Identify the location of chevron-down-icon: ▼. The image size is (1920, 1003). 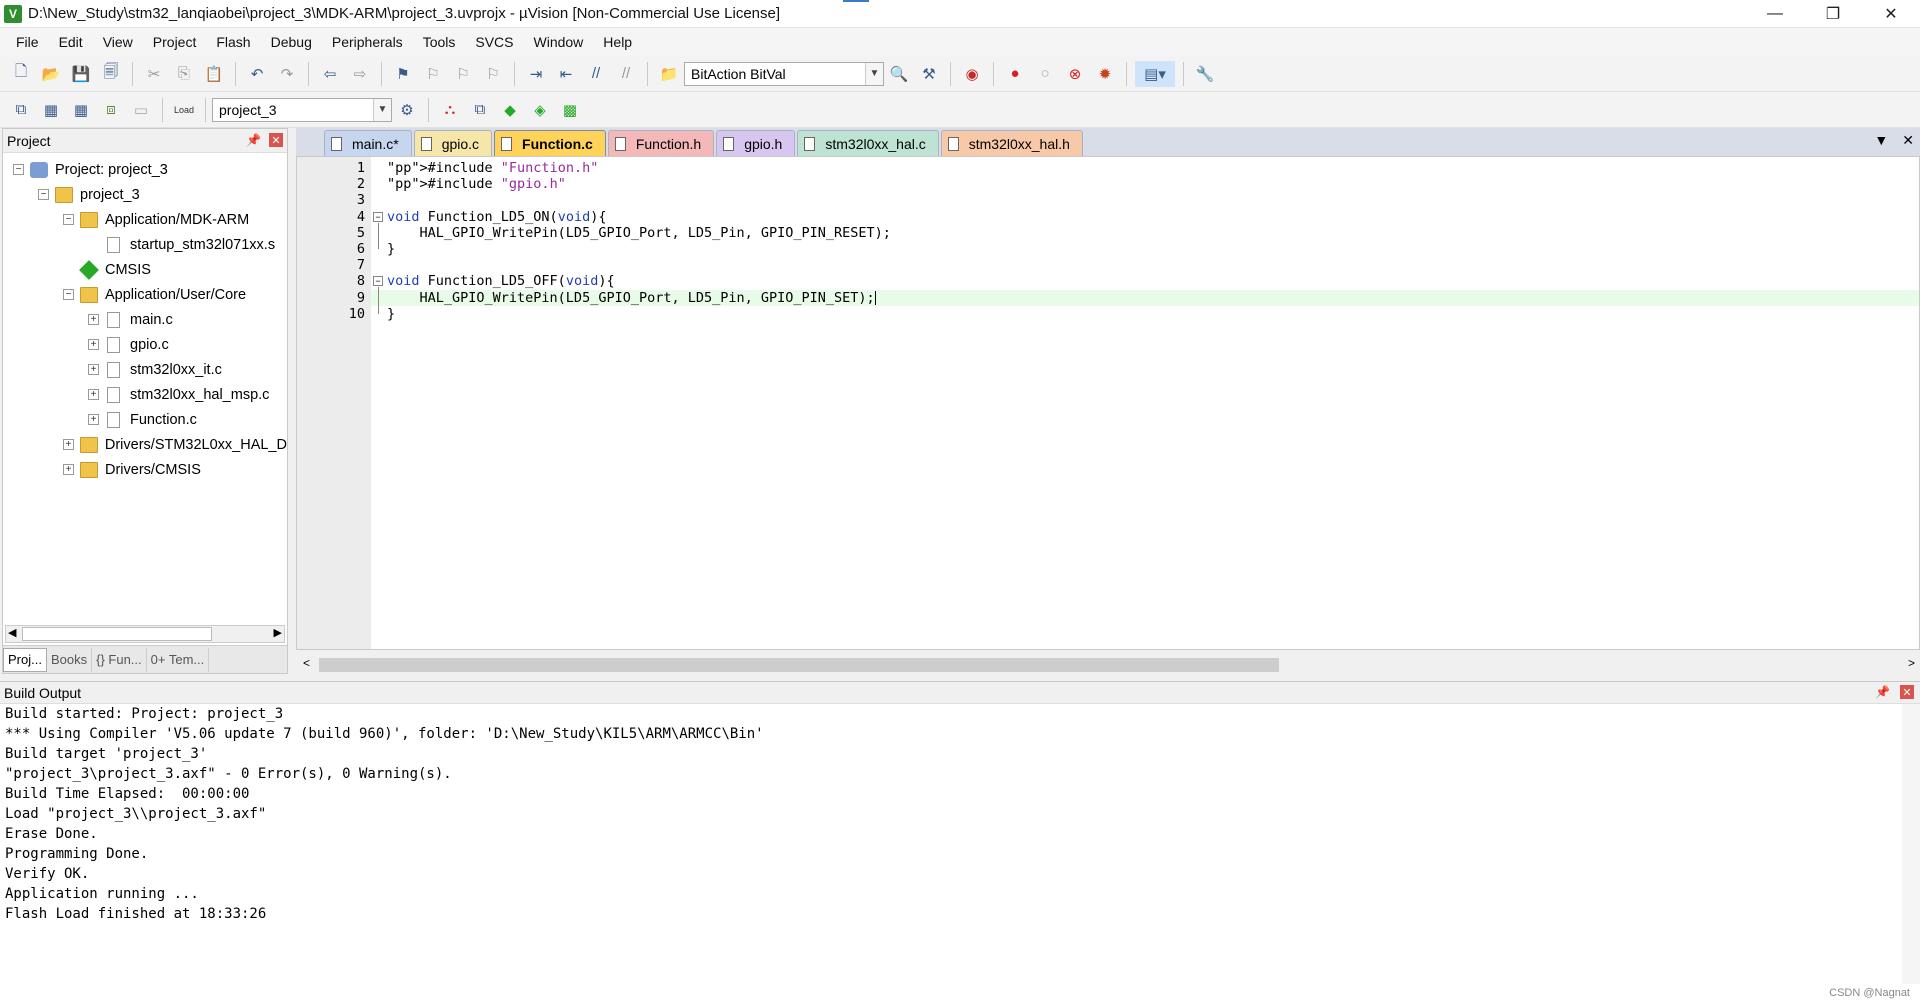
(874, 73).